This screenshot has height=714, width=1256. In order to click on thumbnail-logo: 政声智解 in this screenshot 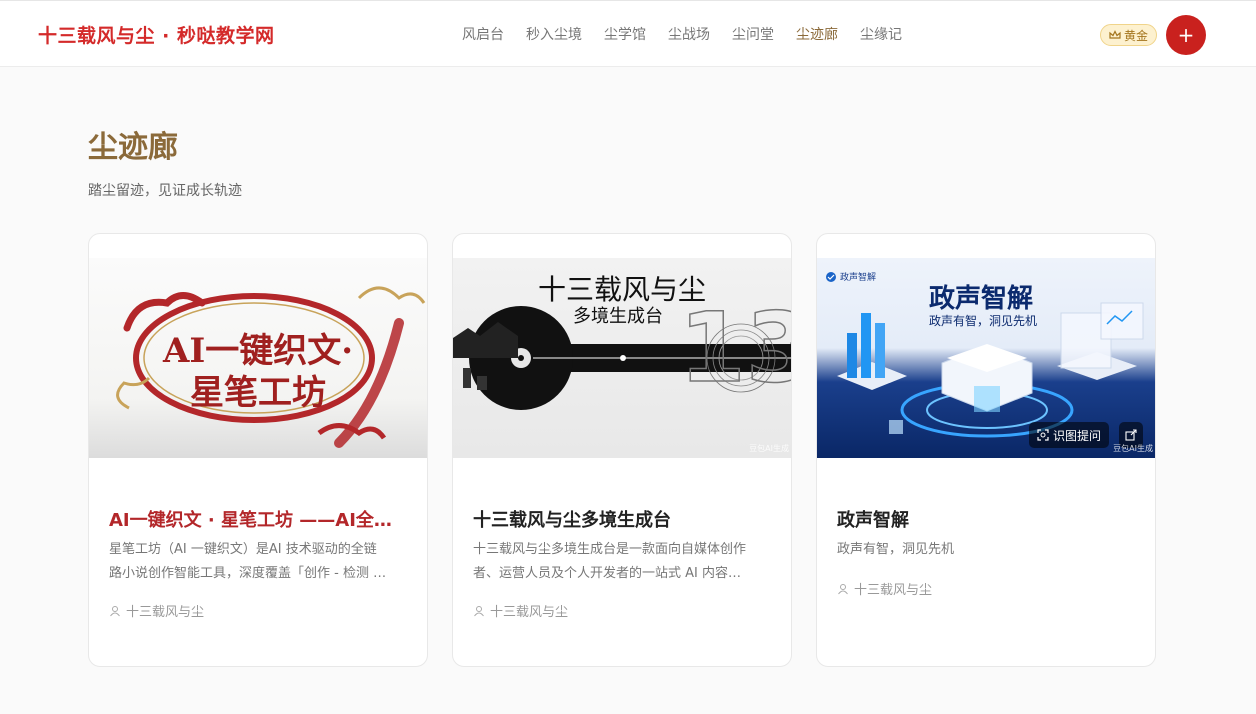, I will do `click(850, 276)`.